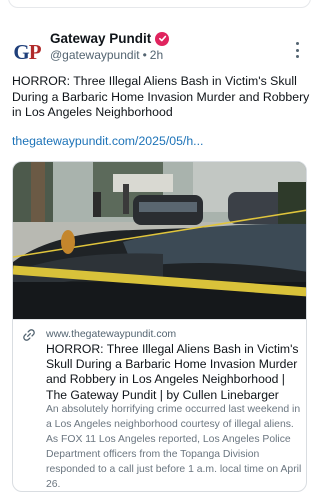 The height and width of the screenshot is (500, 320). What do you see at coordinates (95, 55) in the screenshot?
I see `author-handle: @gatewaypundit` at bounding box center [95, 55].